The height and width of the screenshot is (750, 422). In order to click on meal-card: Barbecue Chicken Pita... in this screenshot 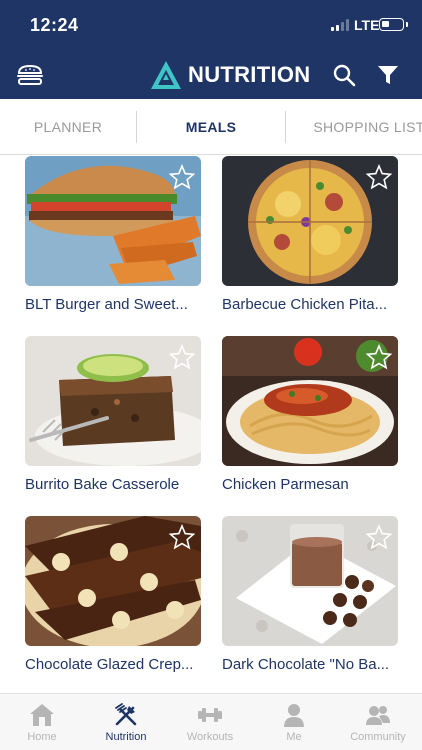, I will do `click(310, 241)`.